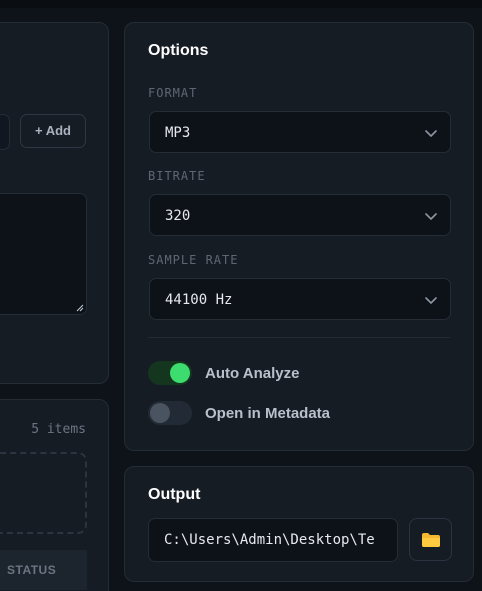 This screenshot has width=482, height=591. I want to click on input-card: + Add, so click(54, 203).